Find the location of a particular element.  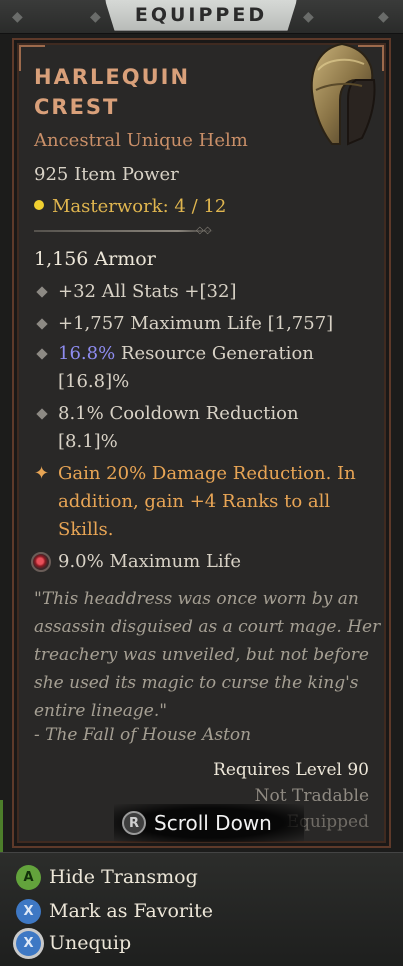

masterwork-dot-icon is located at coordinates (39, 205).